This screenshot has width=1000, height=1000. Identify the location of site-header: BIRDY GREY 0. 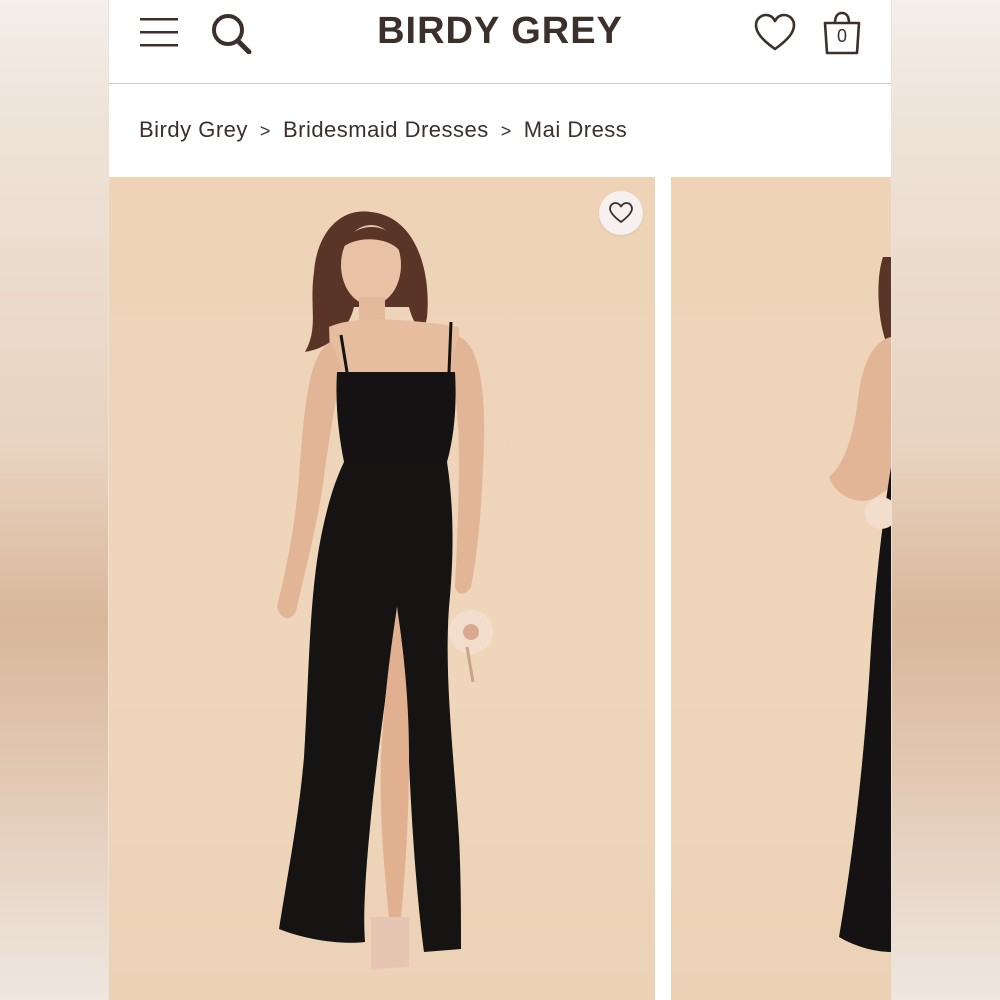
(500, 42).